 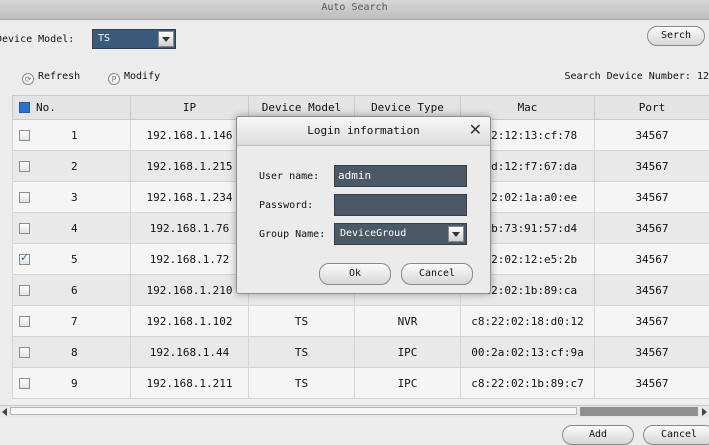 I want to click on refresh-button: ⟳ Refresh, so click(x=51, y=78).